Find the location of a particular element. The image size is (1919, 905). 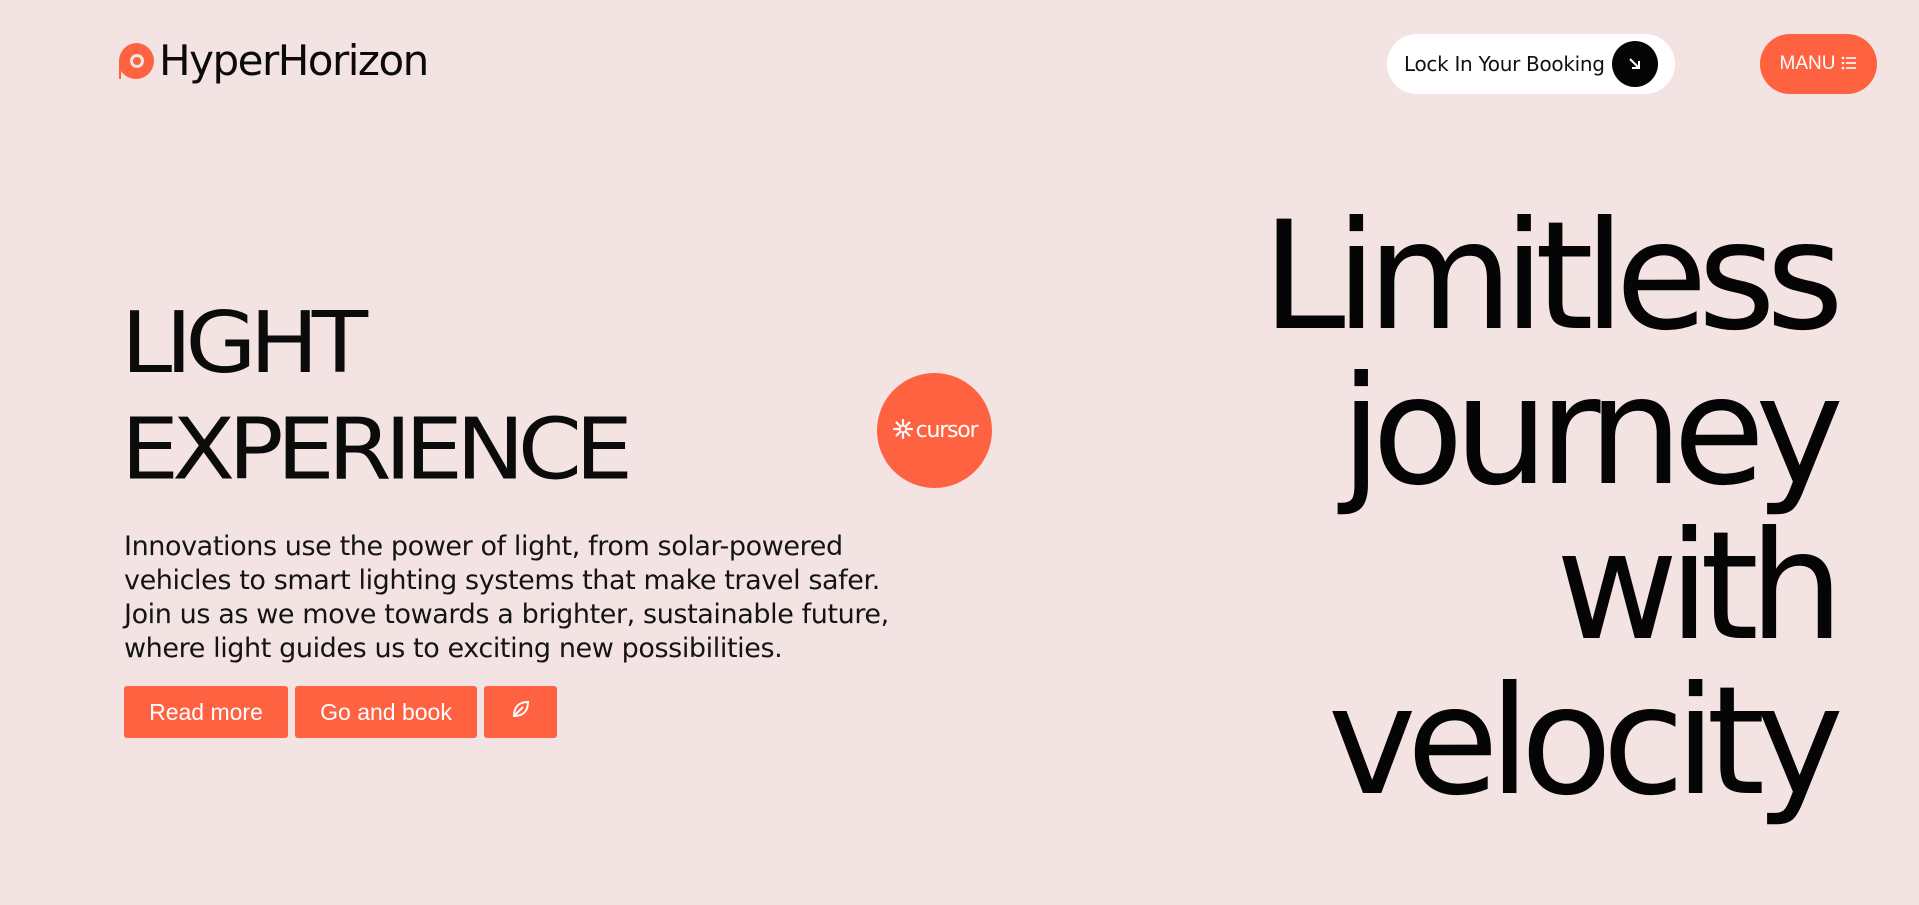

snowflake-icon is located at coordinates (903, 431).